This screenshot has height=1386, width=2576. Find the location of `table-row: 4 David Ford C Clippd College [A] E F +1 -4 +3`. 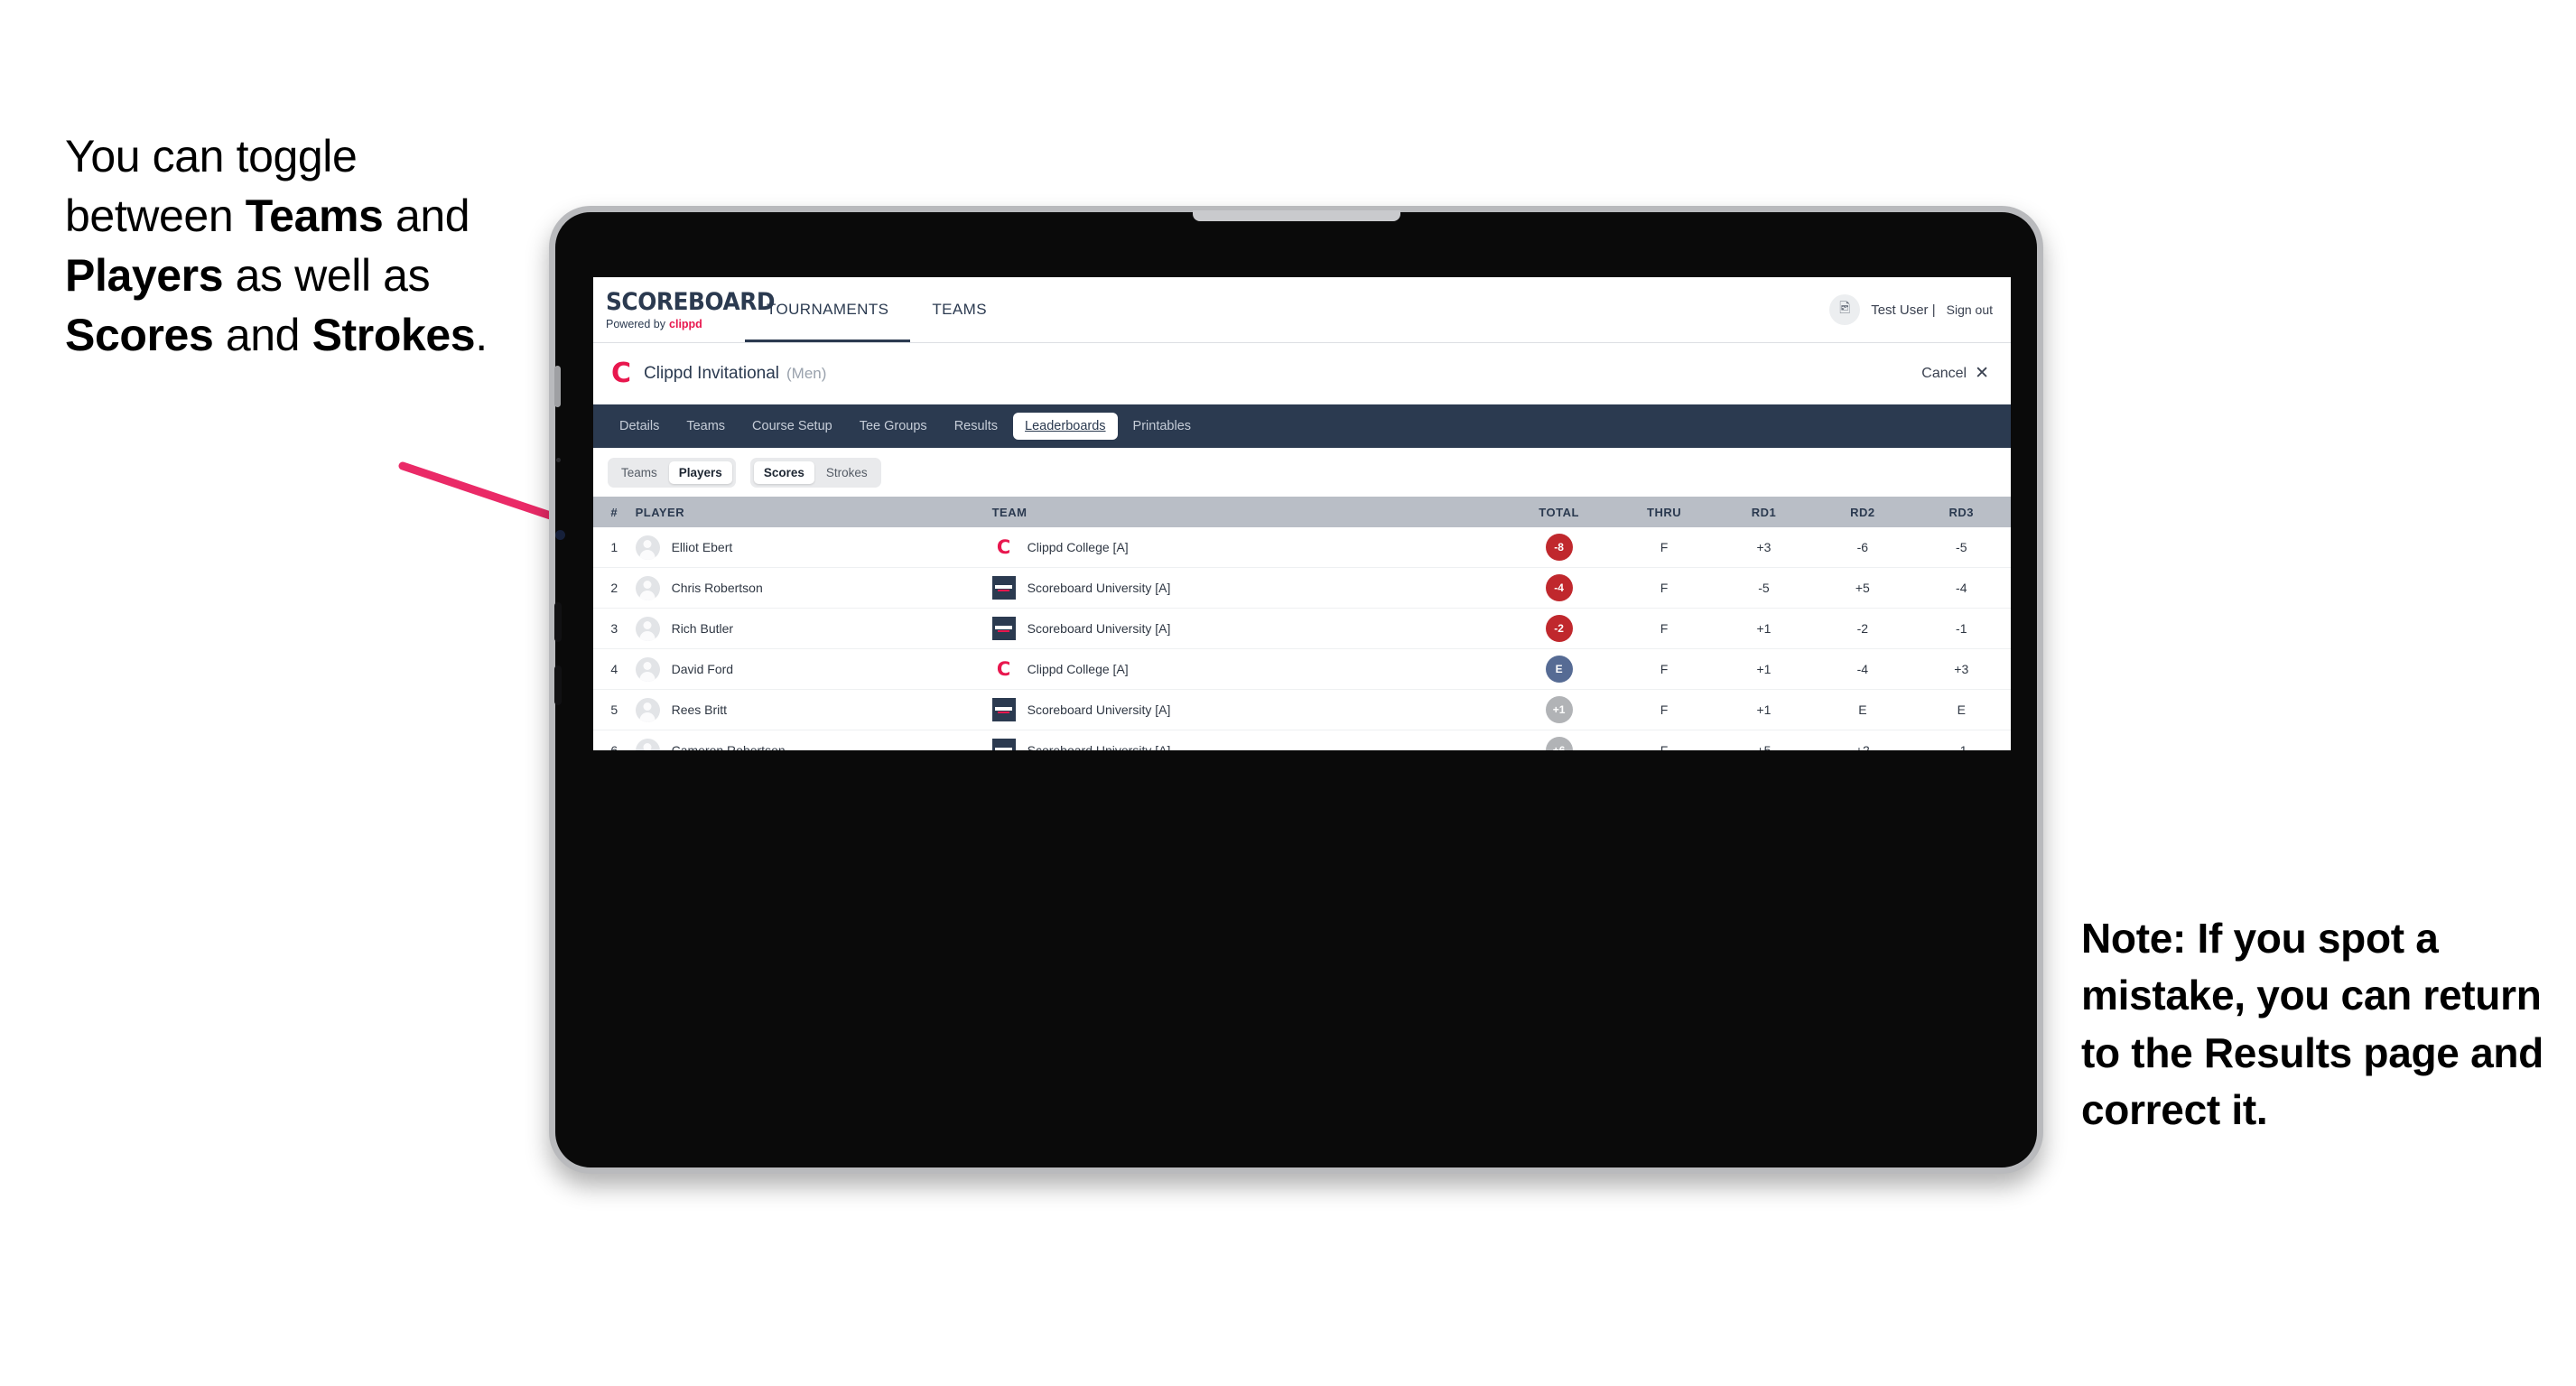

table-row: 4 David Ford C Clippd College [A] E F +1 -4 +3 is located at coordinates (1302, 669).